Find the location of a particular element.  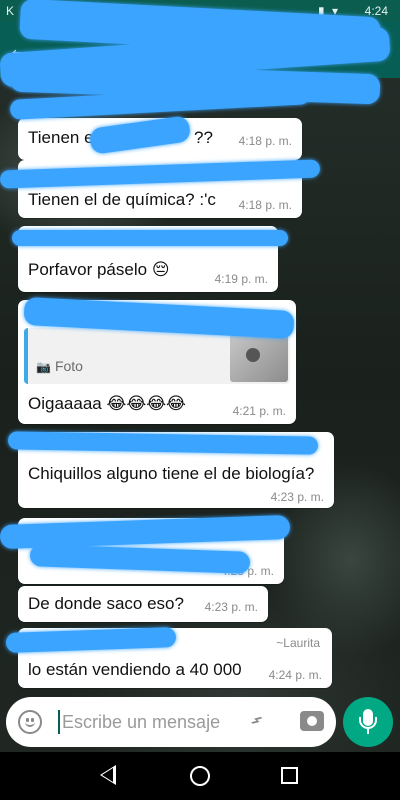

microphone-icon-arc is located at coordinates (368, 723).